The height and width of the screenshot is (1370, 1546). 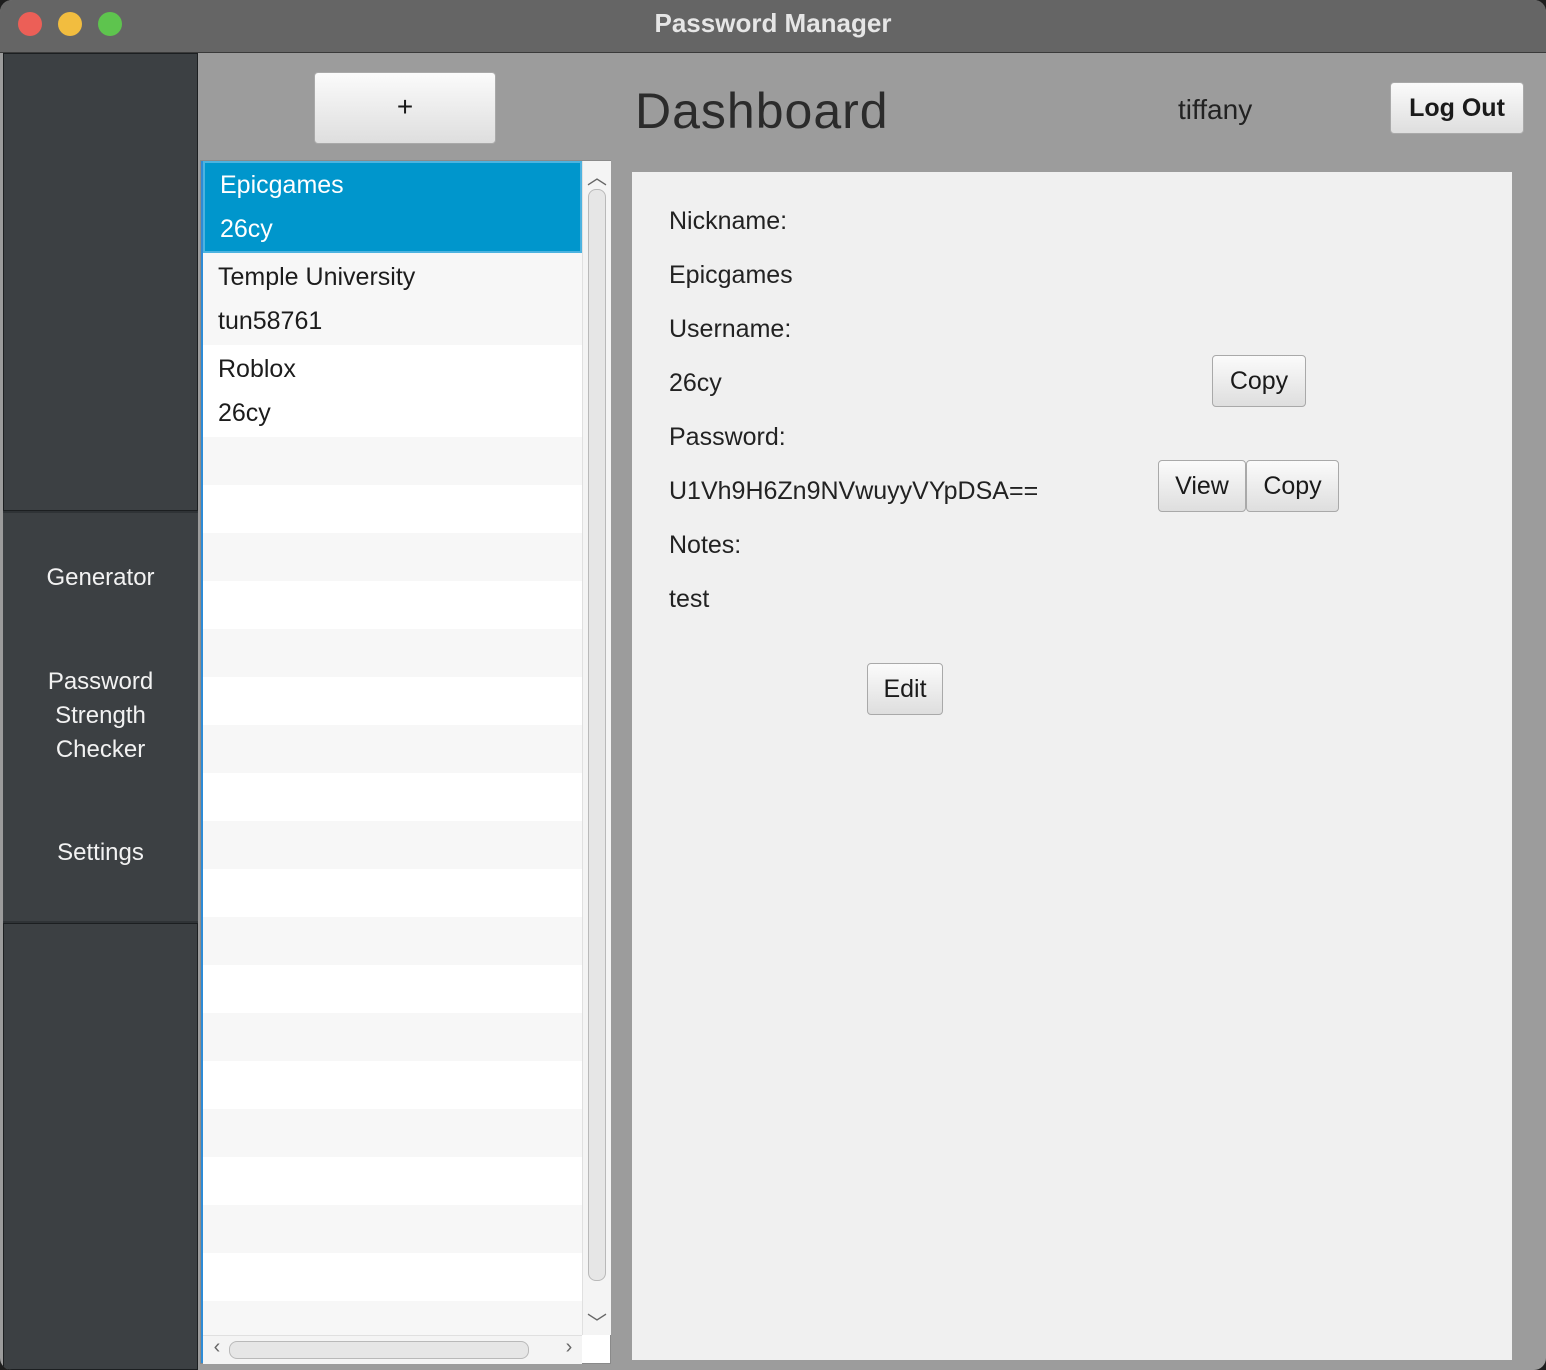 I want to click on page-title: Dashboard, so click(x=762, y=111).